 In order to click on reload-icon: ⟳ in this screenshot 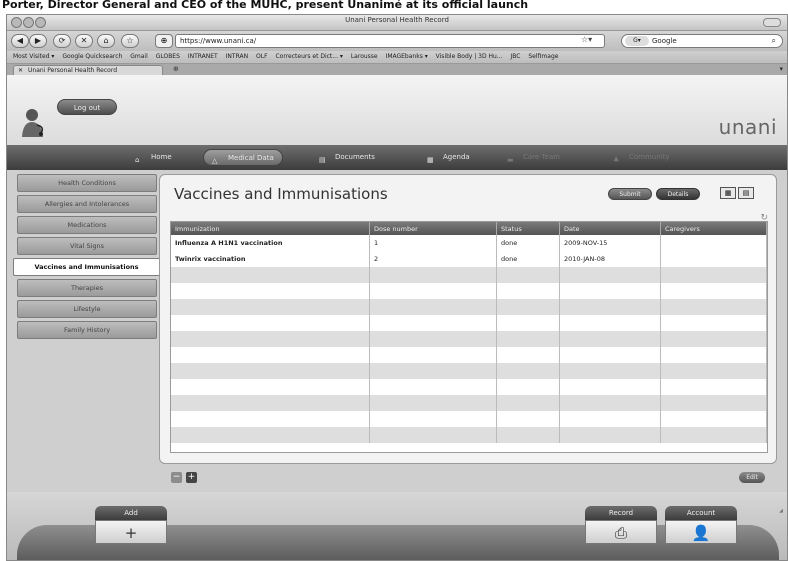, I will do `click(62, 41)`.